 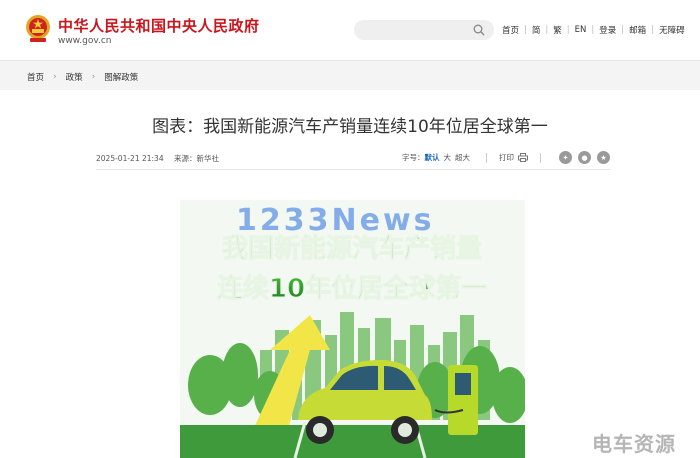 What do you see at coordinates (335, 220) in the screenshot?
I see `watermark-text: 1233News` at bounding box center [335, 220].